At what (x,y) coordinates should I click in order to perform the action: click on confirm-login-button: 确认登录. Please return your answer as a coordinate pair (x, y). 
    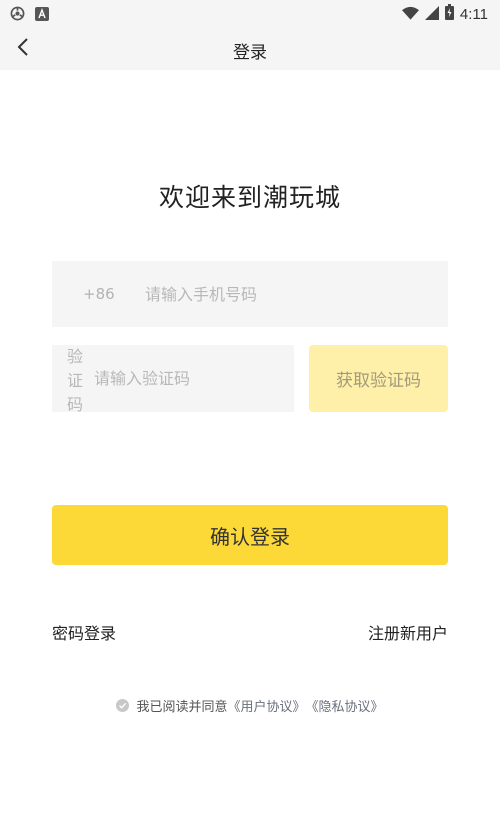
    Looking at the image, I should click on (250, 535).